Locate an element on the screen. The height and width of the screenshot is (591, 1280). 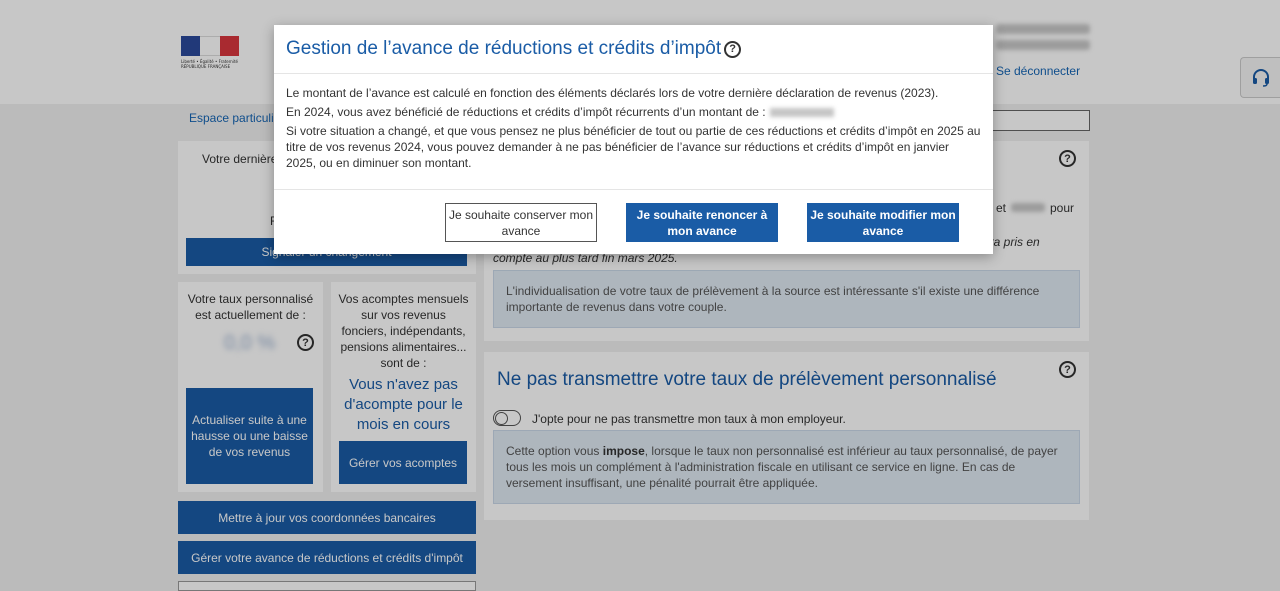
renounce-advance-button: Je souhaite renoncer à mon avance is located at coordinates (702, 222).